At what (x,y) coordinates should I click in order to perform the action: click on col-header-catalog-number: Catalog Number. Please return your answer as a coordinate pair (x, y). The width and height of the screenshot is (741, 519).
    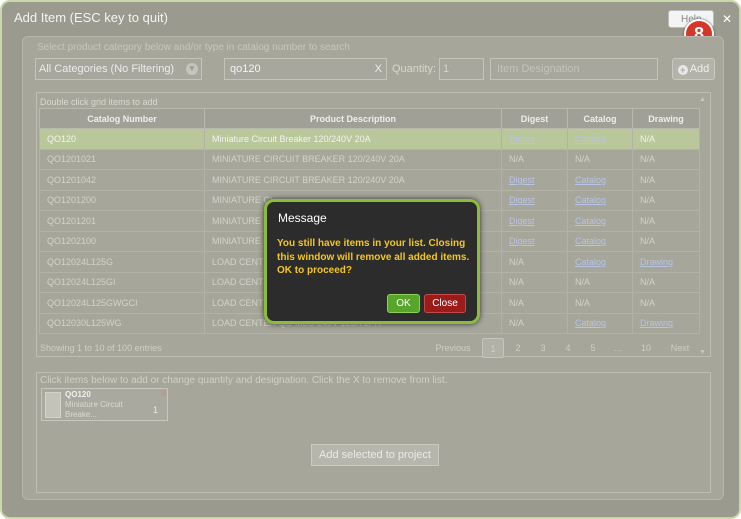
    Looking at the image, I should click on (122, 118).